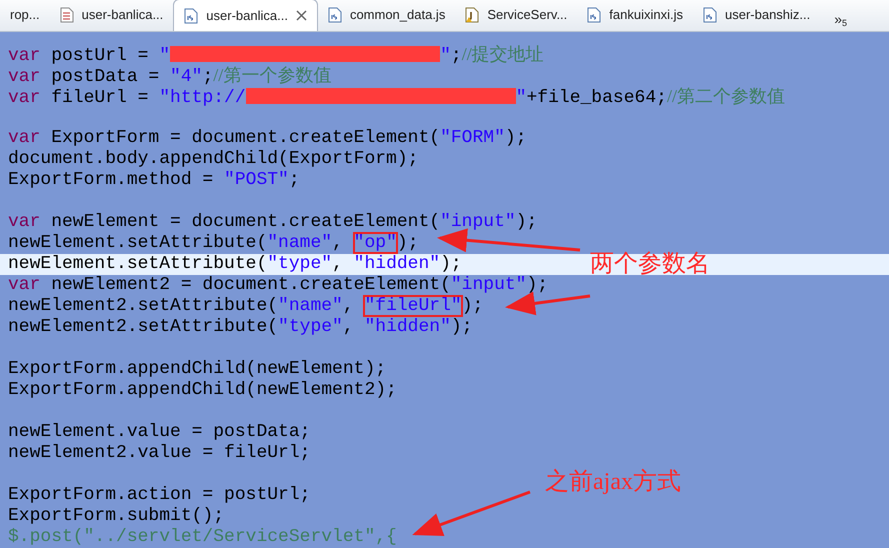 Image resolution: width=889 pixels, height=548 pixels. I want to click on code-line: var newElement2 = document.createElement("input");, so click(278, 285).